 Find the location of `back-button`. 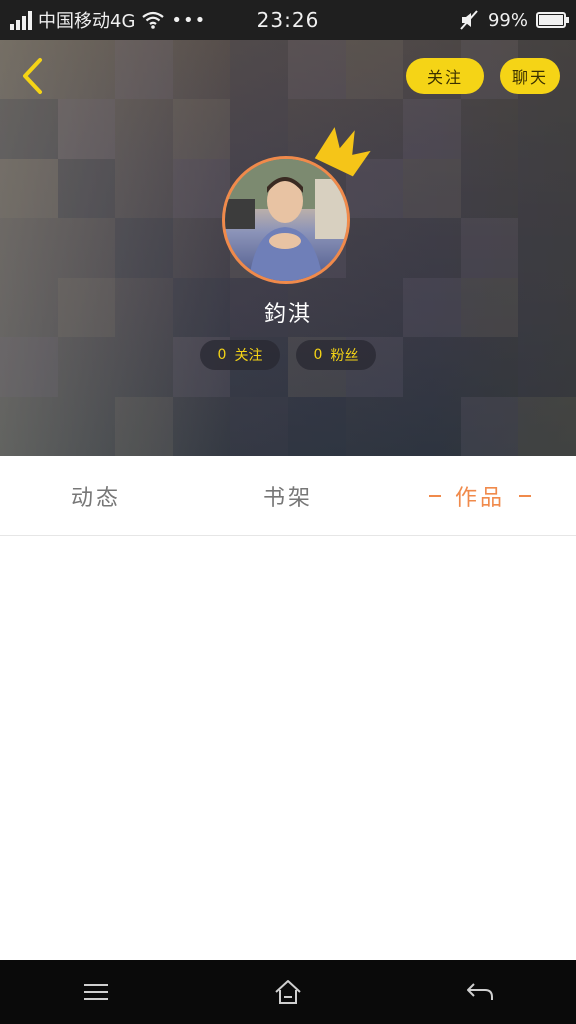

back-button is located at coordinates (32, 76).